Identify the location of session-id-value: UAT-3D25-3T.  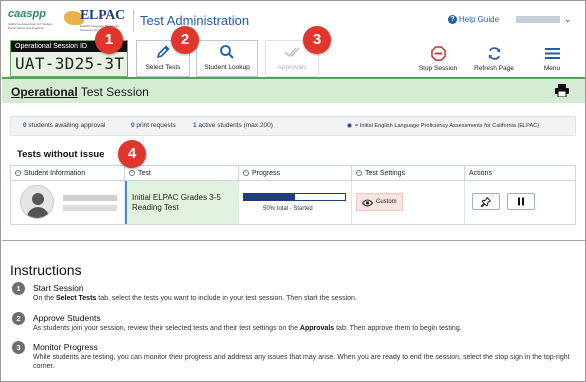
(70, 63).